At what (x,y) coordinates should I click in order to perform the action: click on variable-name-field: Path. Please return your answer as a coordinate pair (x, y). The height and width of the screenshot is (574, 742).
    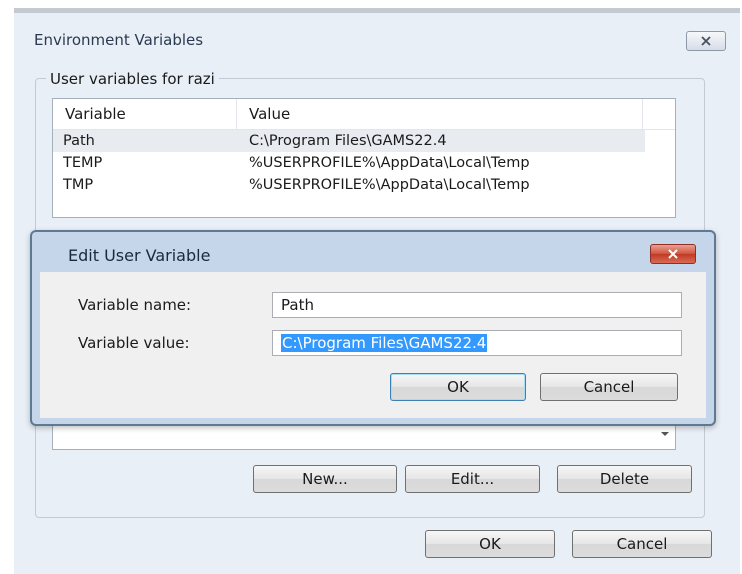
    Looking at the image, I should click on (477, 305).